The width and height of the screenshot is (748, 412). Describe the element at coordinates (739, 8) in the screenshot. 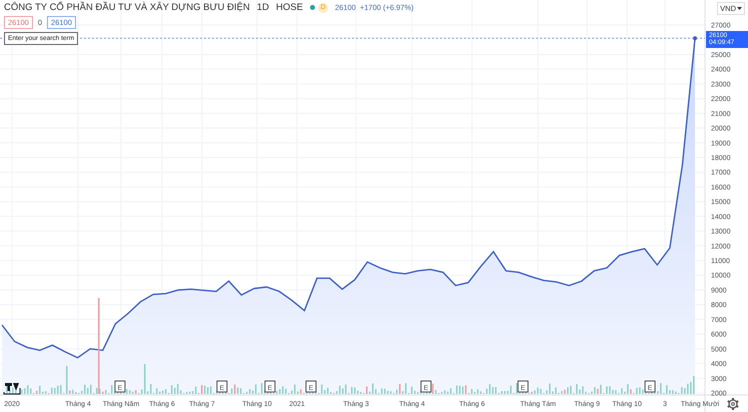

I see `caret-icon` at that location.